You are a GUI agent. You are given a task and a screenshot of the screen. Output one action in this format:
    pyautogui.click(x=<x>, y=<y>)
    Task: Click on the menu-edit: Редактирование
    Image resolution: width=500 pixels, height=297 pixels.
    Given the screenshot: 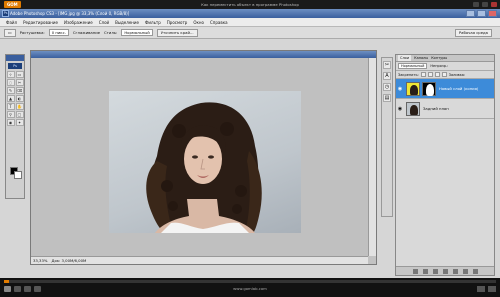 What is the action you would take?
    pyautogui.click(x=40, y=22)
    